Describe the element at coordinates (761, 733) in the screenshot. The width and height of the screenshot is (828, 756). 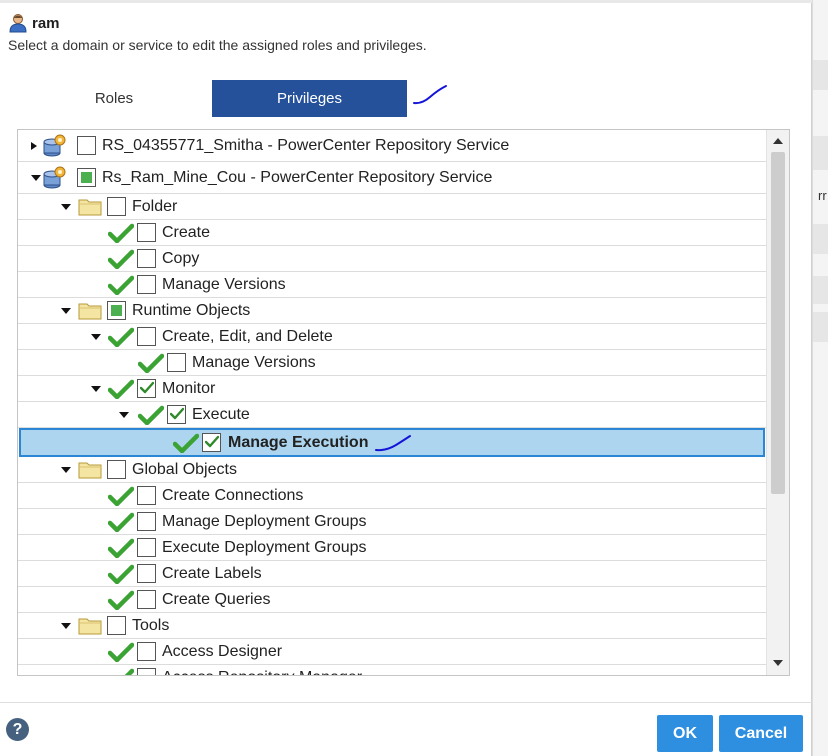
I see `cancel-button: Cancel` at that location.